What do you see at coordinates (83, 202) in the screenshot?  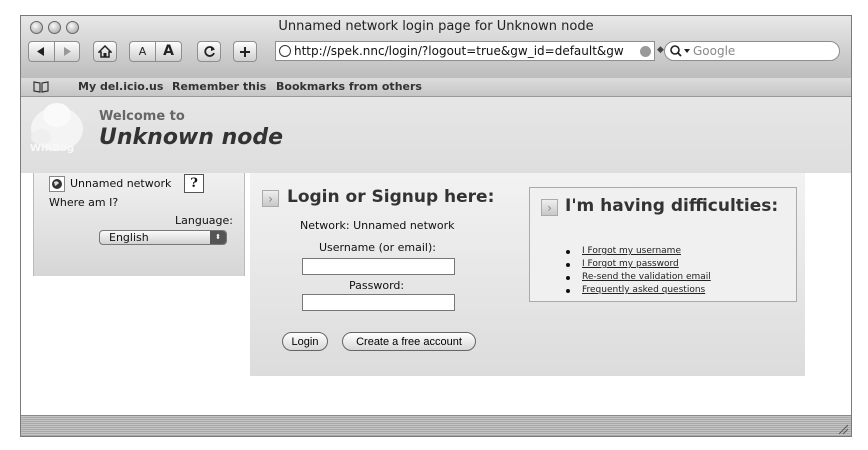 I see `where-am-i-link: Where am I?` at bounding box center [83, 202].